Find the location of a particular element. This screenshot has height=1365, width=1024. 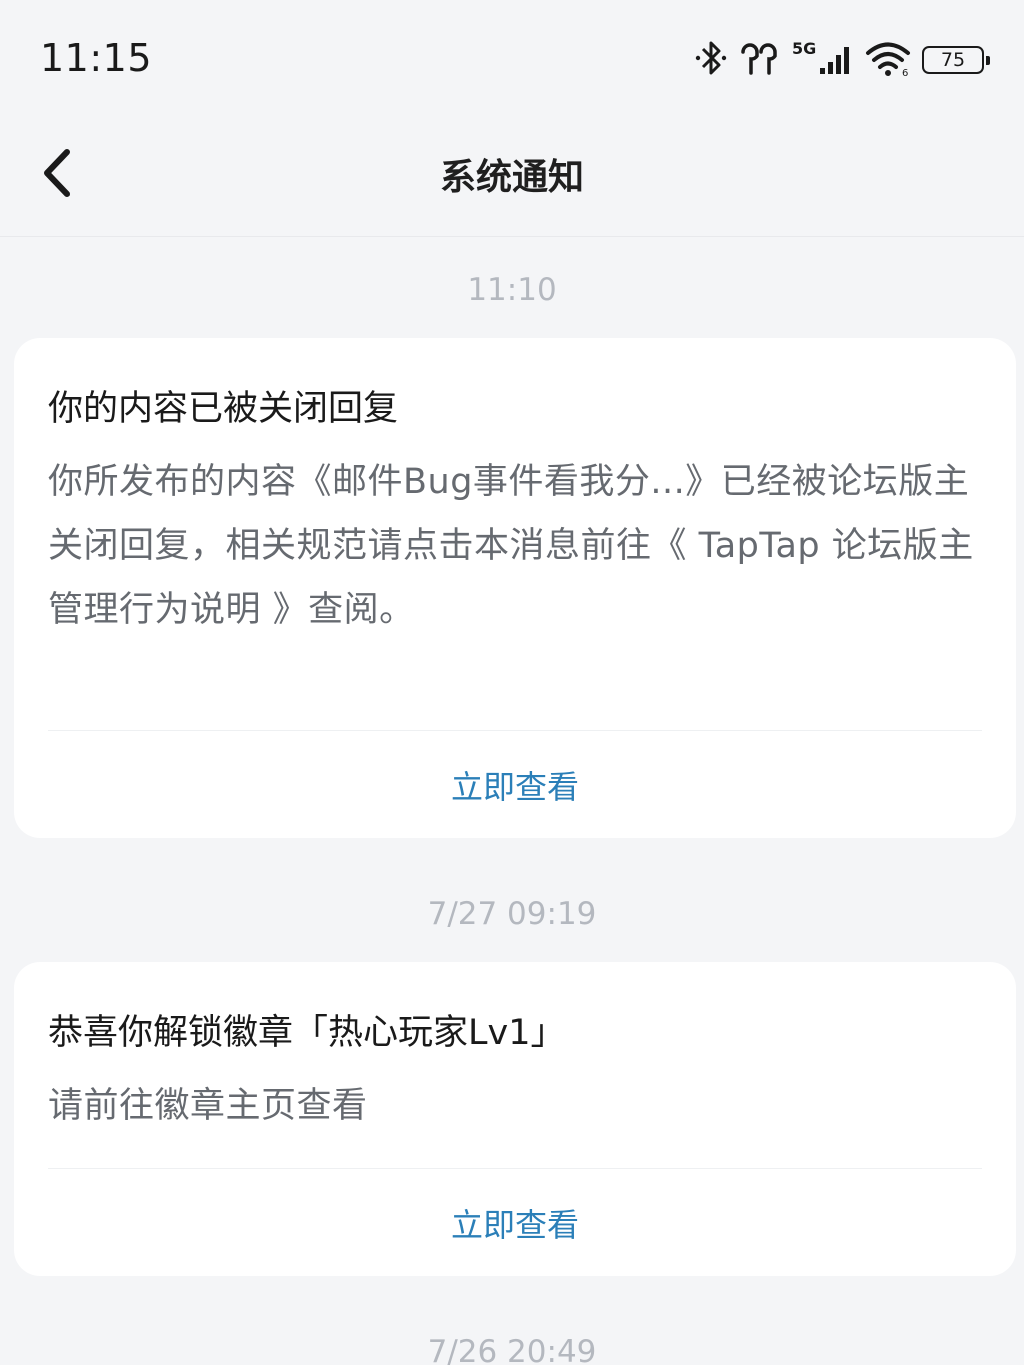

earbuds-icon is located at coordinates (759, 60).